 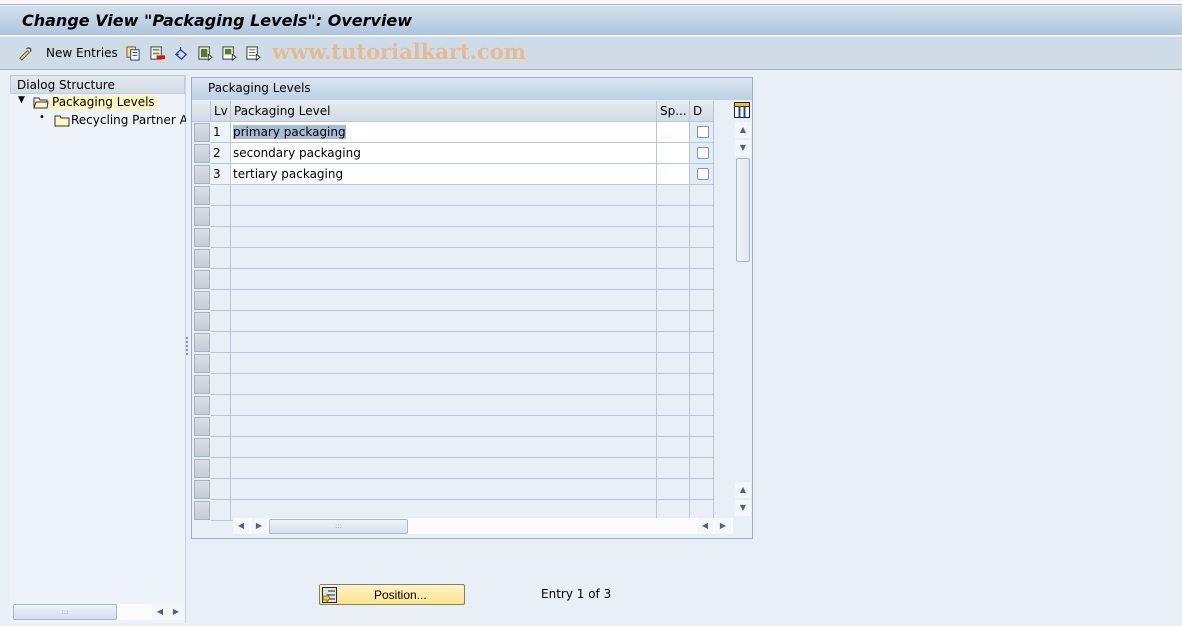 I want to click on scroll-left-end-button: ◀, so click(x=705, y=526).